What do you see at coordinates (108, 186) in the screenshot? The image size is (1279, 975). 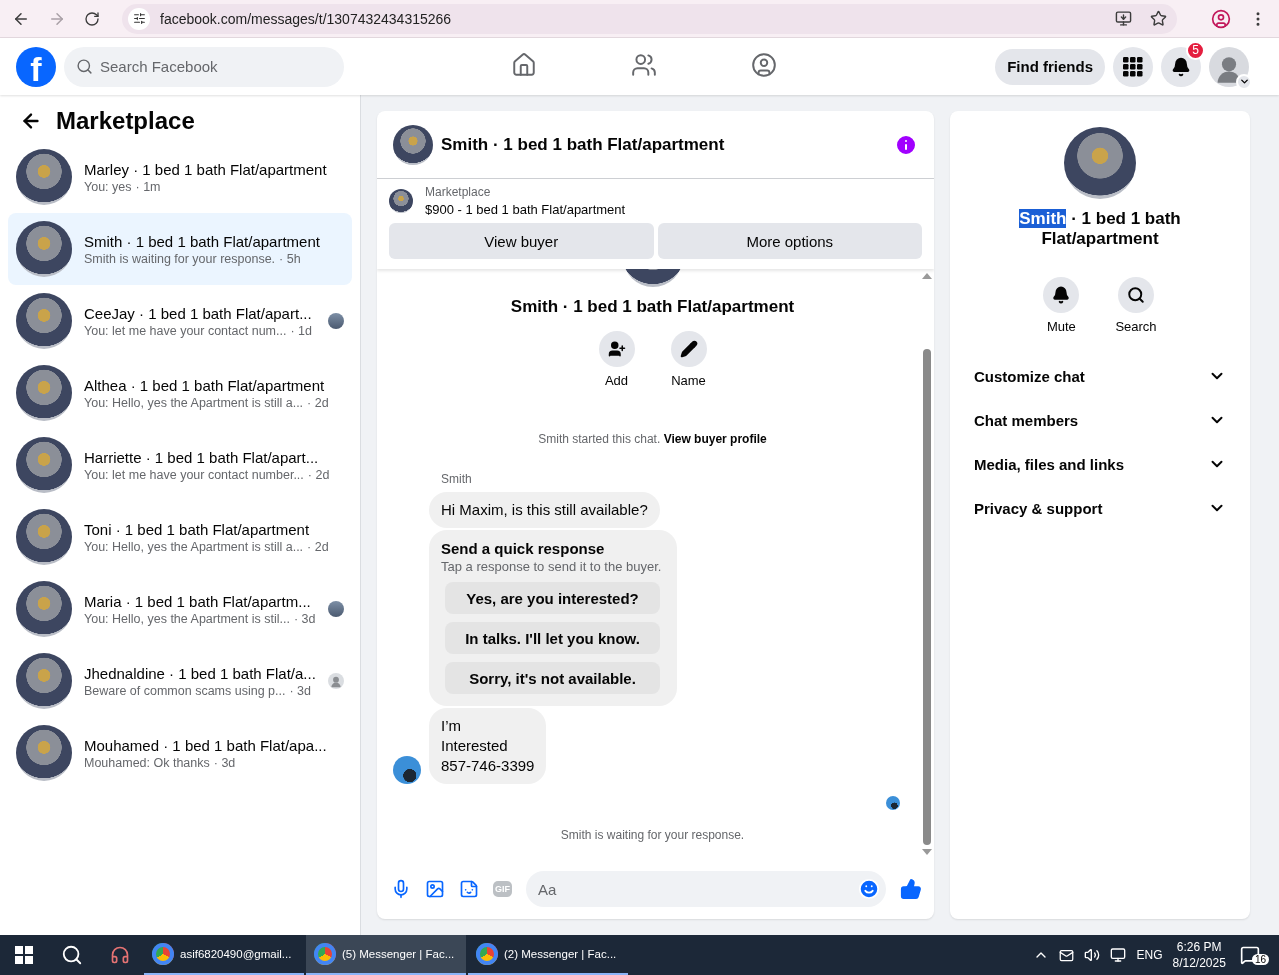 I see `conversation-snippet: You: yes` at bounding box center [108, 186].